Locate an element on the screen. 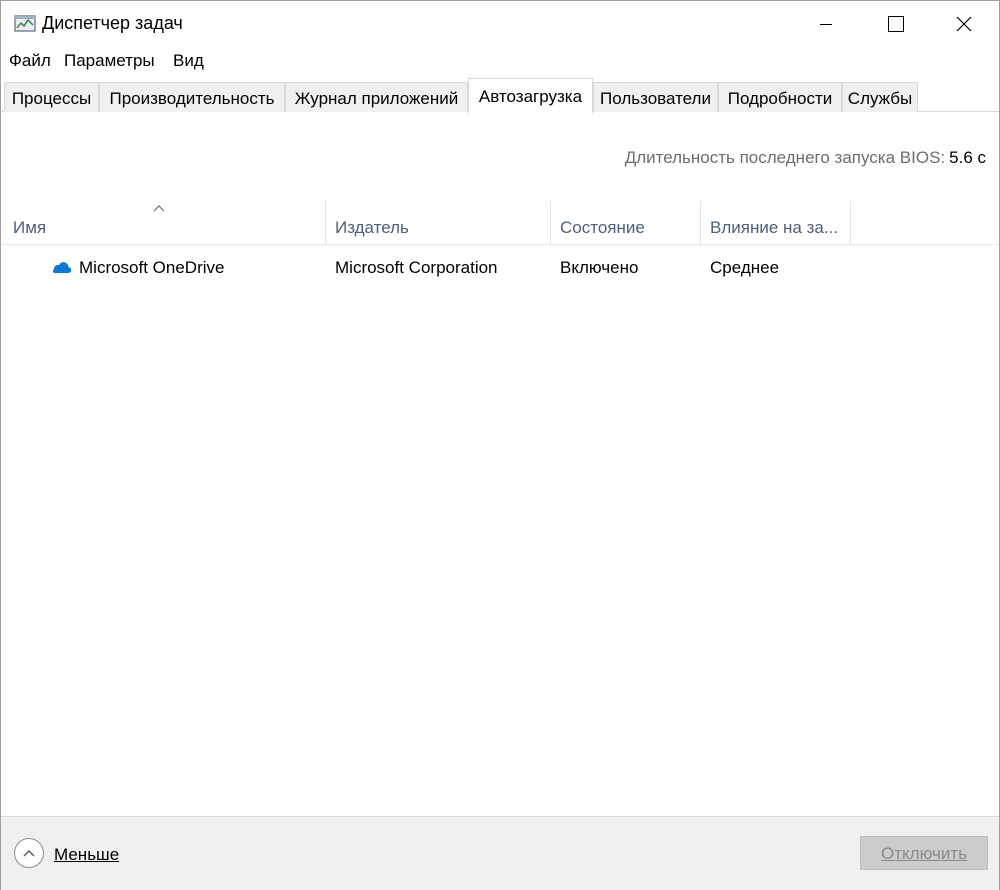 This screenshot has width=1000, height=890. maximize-button is located at coordinates (896, 24).